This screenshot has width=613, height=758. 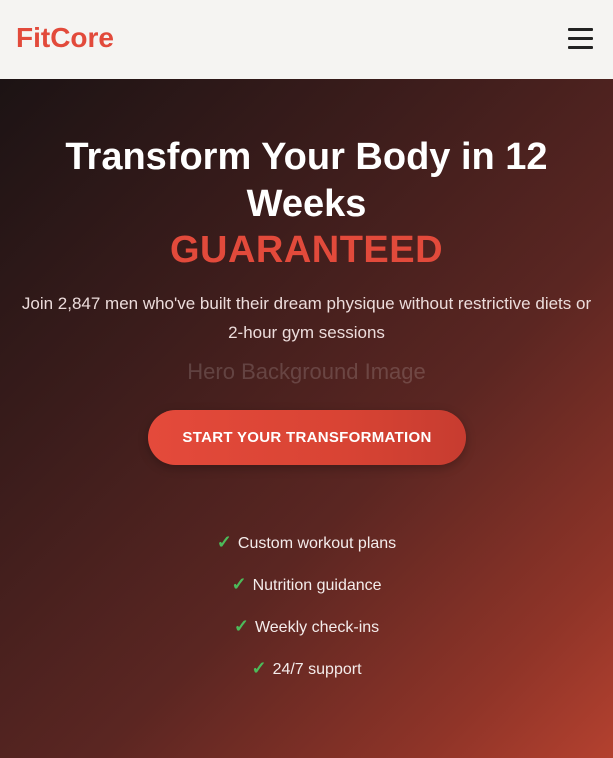 What do you see at coordinates (306, 180) in the screenshot?
I see `hero-headline: Transform Your Body in 12 Weeks` at bounding box center [306, 180].